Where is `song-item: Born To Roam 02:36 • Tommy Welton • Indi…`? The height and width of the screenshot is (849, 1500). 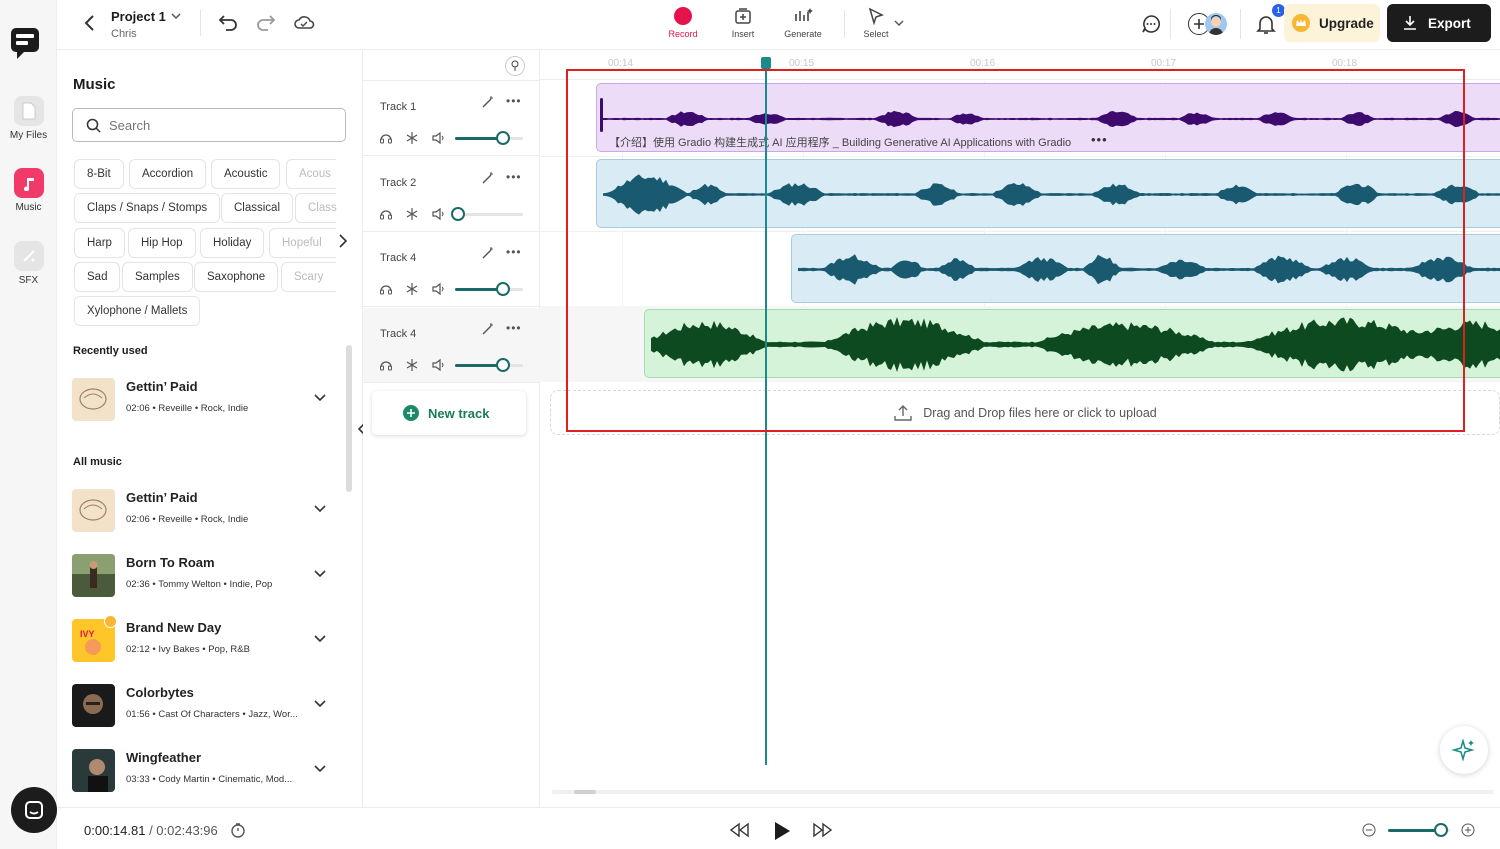 song-item: Born To Roam 02:36 • Tommy Welton • Indi… is located at coordinates (204, 575).